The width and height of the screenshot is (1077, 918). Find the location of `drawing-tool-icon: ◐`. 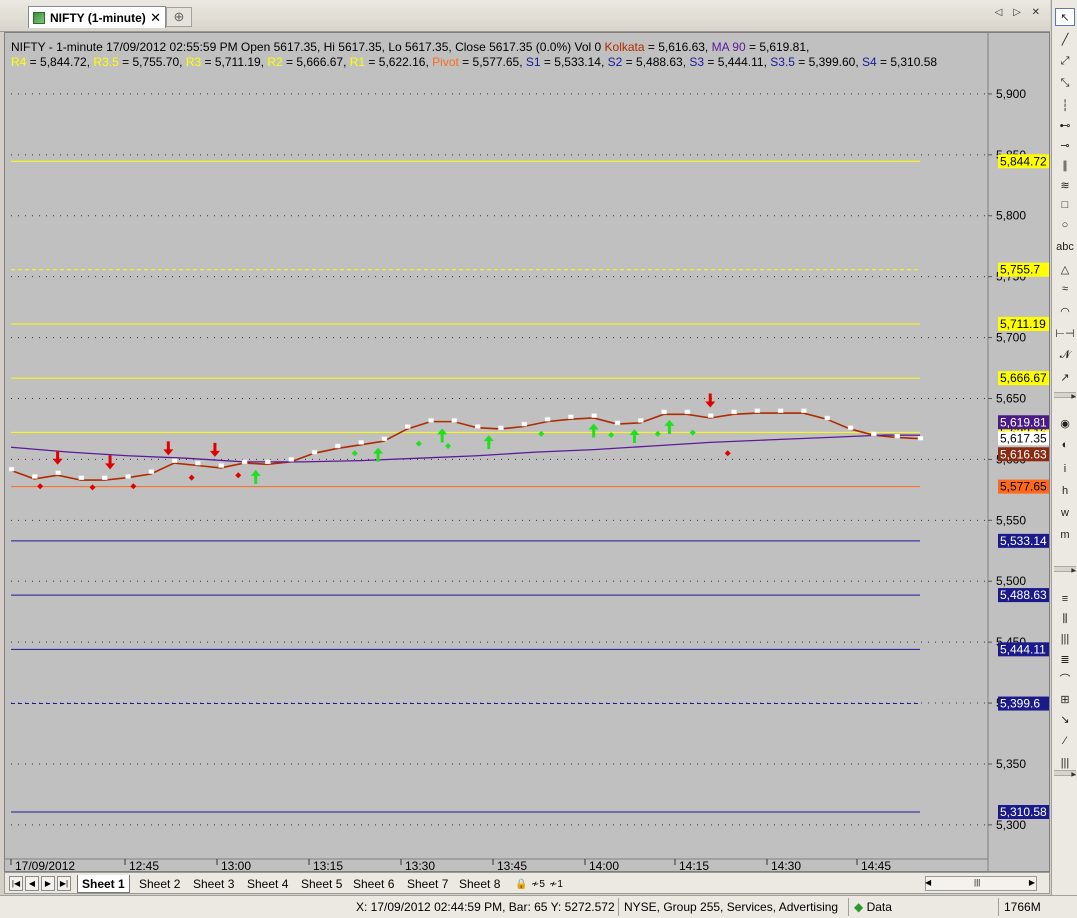

drawing-tool-icon: ◐ is located at coordinates (1065, 445).